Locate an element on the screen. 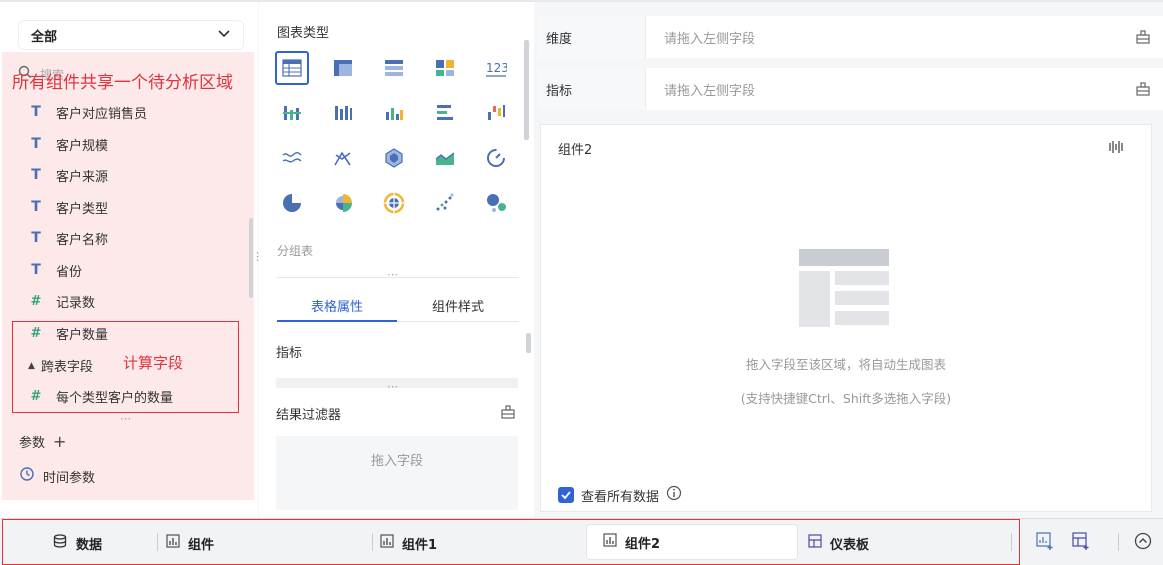  dimension-label: 维度 is located at coordinates (592, 37).